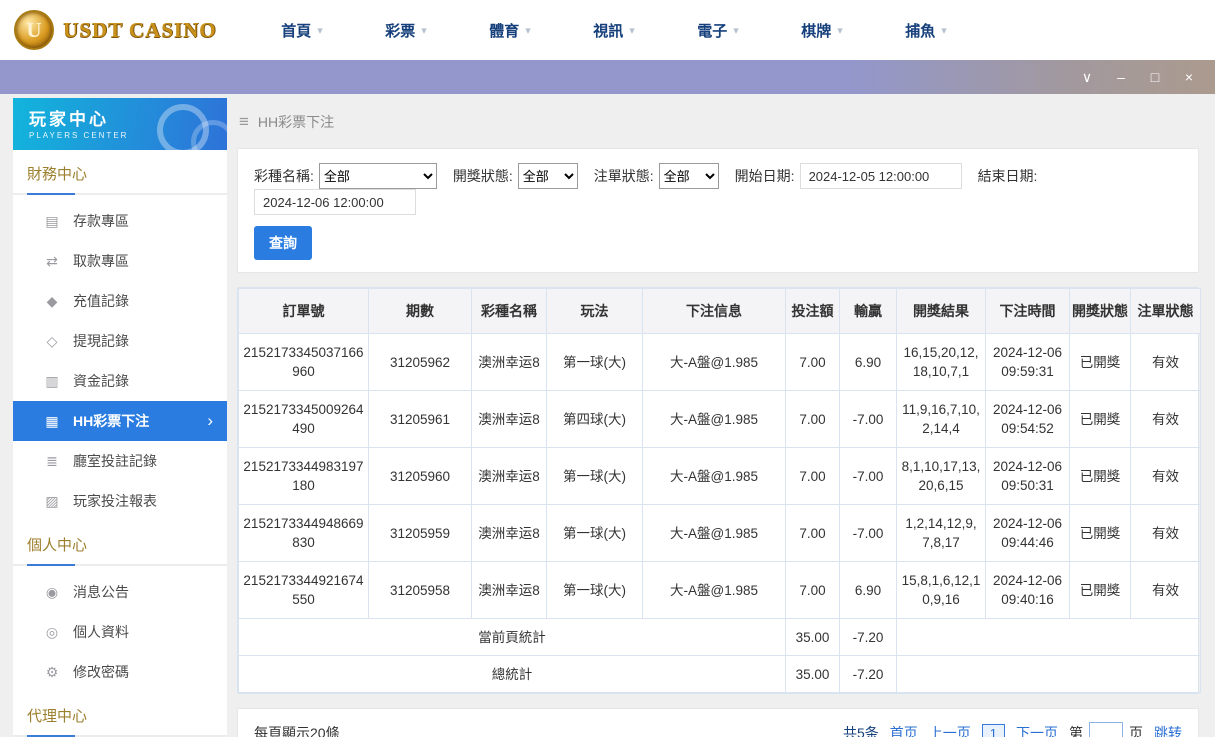 This screenshot has width=1215, height=737. What do you see at coordinates (822, 30) in the screenshot?
I see `nav-item-chess: 棋牌 ▾` at bounding box center [822, 30].